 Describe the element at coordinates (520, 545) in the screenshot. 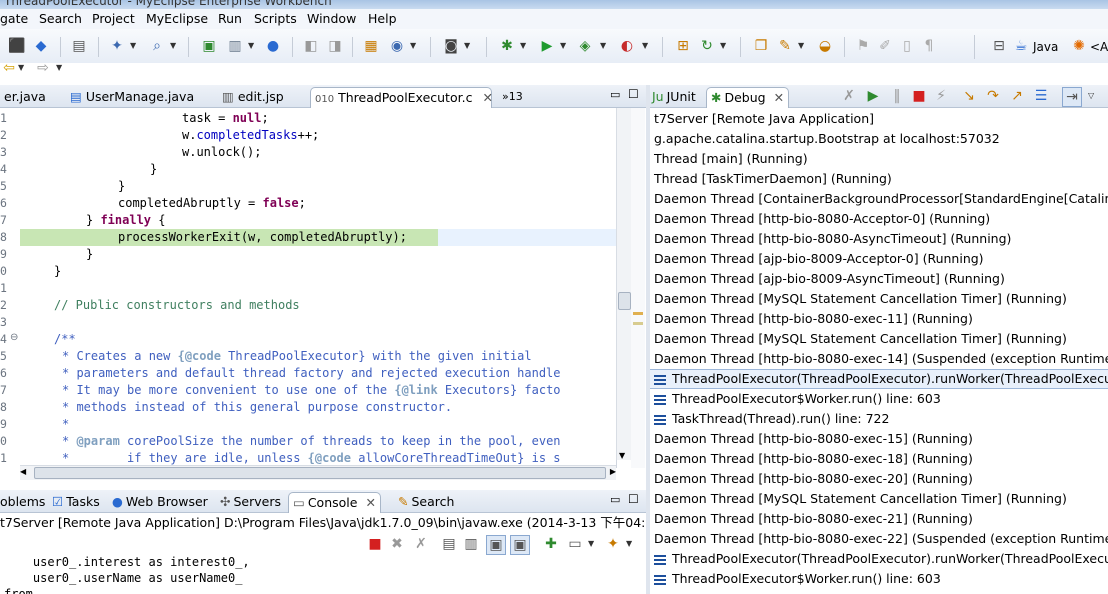

I see `show-on-stderr-icon: ▣` at that location.